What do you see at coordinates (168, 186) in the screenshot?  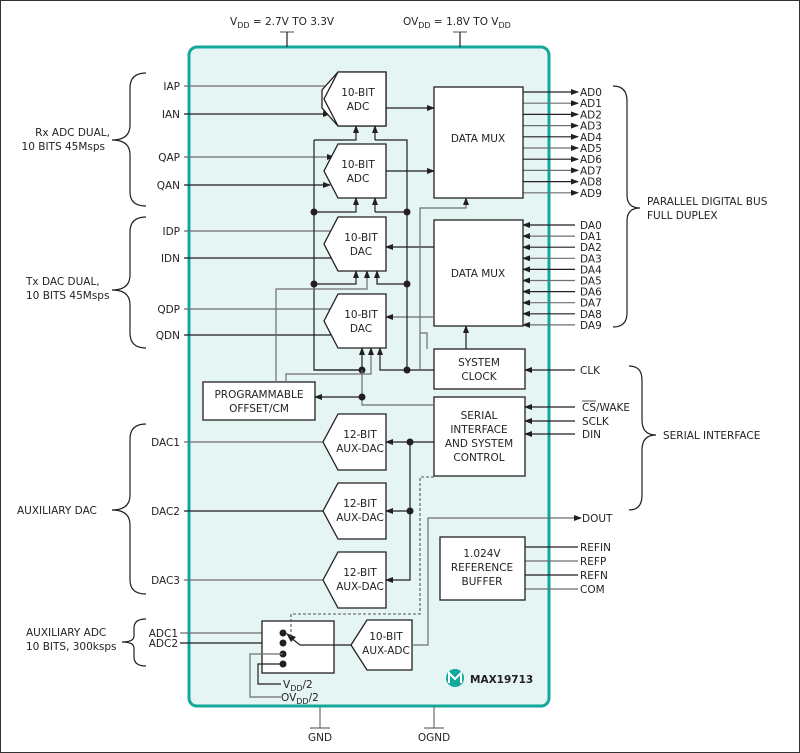 I see `svg-text: QAN` at bounding box center [168, 186].